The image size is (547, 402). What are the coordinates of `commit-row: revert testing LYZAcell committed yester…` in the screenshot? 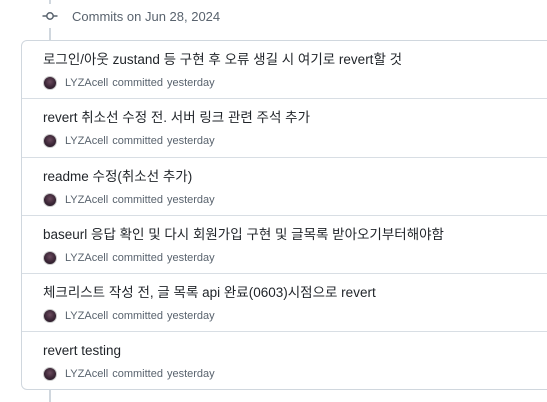 It's located at (284, 360).